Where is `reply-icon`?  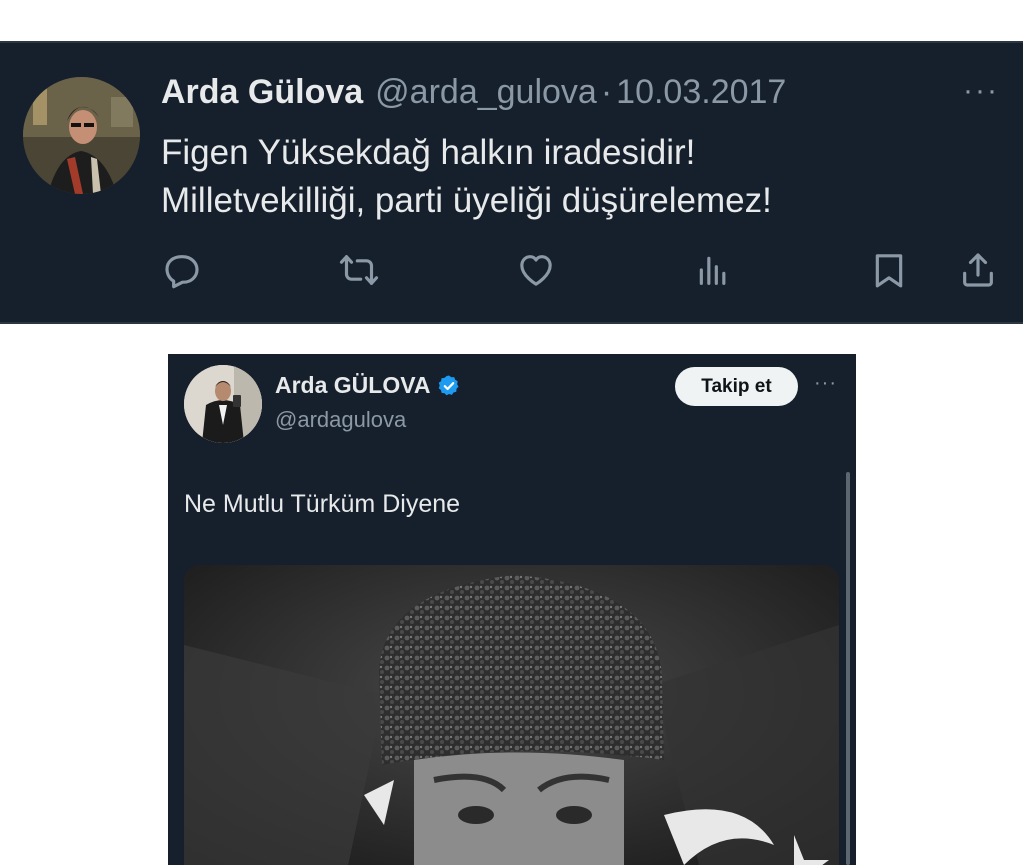
reply-icon is located at coordinates (182, 272).